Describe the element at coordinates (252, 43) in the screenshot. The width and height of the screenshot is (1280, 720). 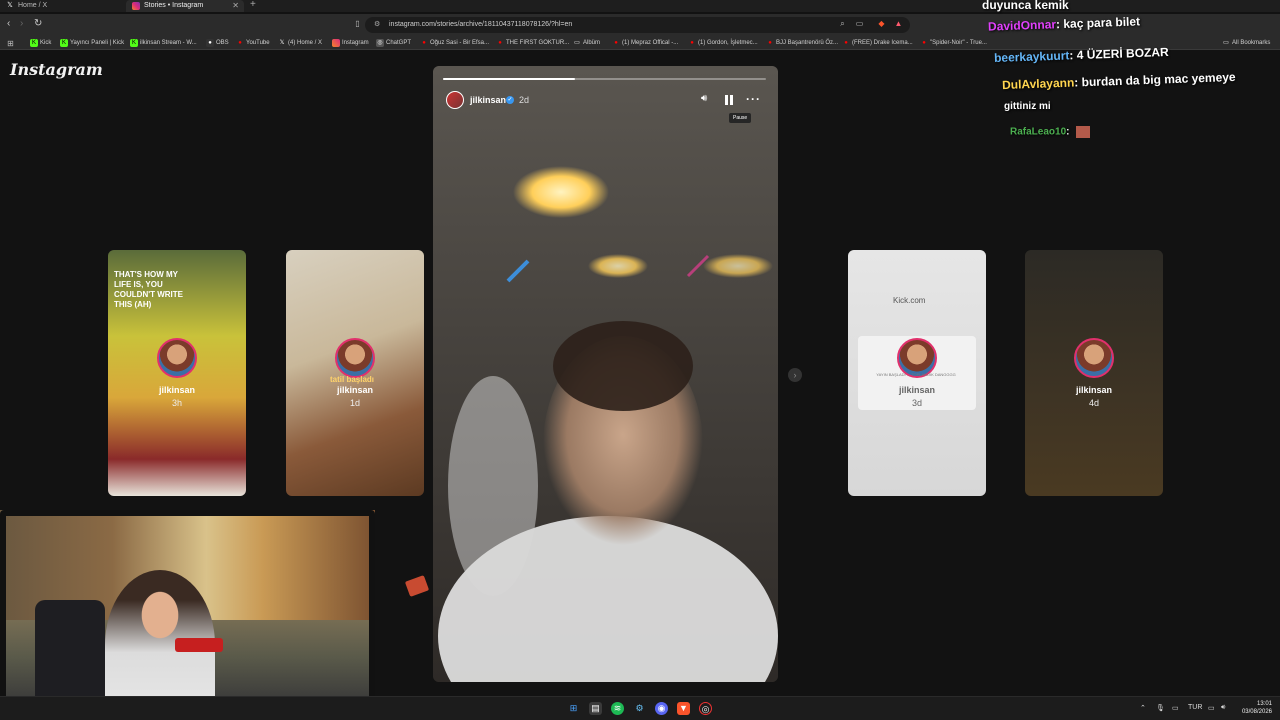
I see `bookmark-youtube: ● YouTube` at that location.